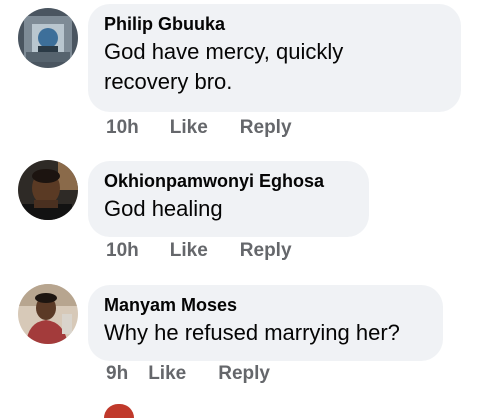 Image resolution: width=480 pixels, height=418 pixels. Describe the element at coordinates (117, 374) in the screenshot. I see `comment-timestamp: 9h` at that location.